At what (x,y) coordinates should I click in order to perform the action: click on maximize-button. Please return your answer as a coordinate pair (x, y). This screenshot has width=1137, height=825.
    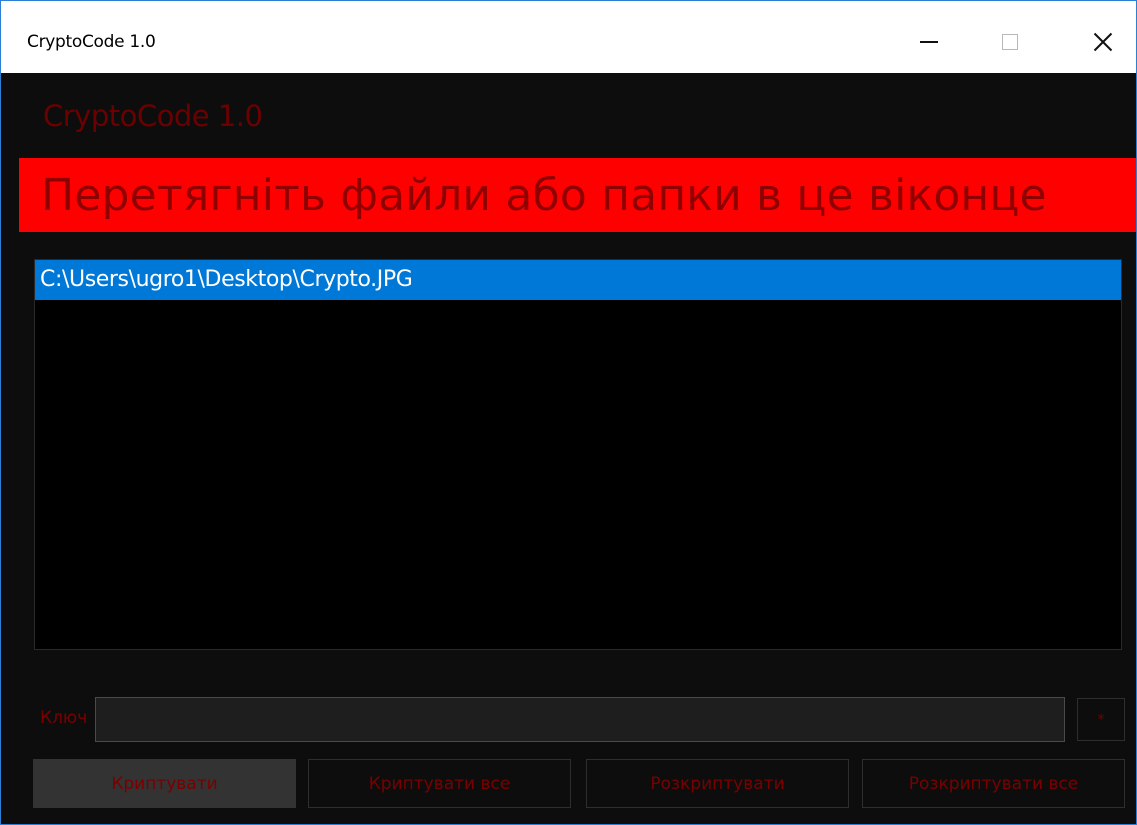
    Looking at the image, I should click on (1010, 42).